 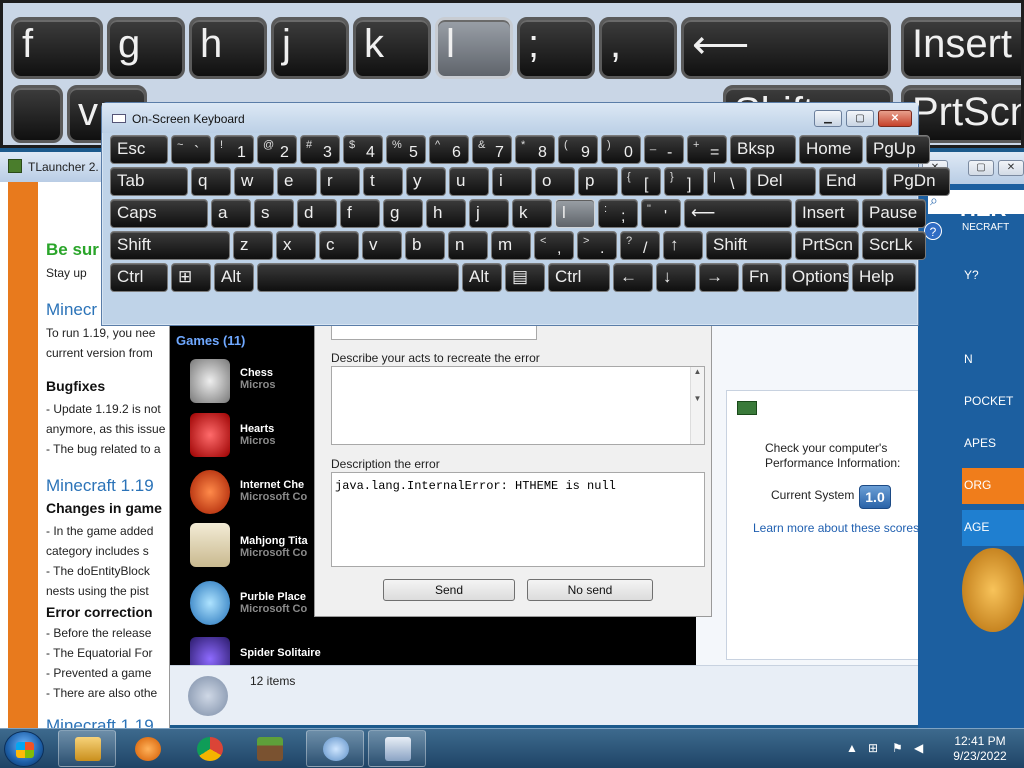 I want to click on osk-key-tab: Tab, so click(x=149, y=181).